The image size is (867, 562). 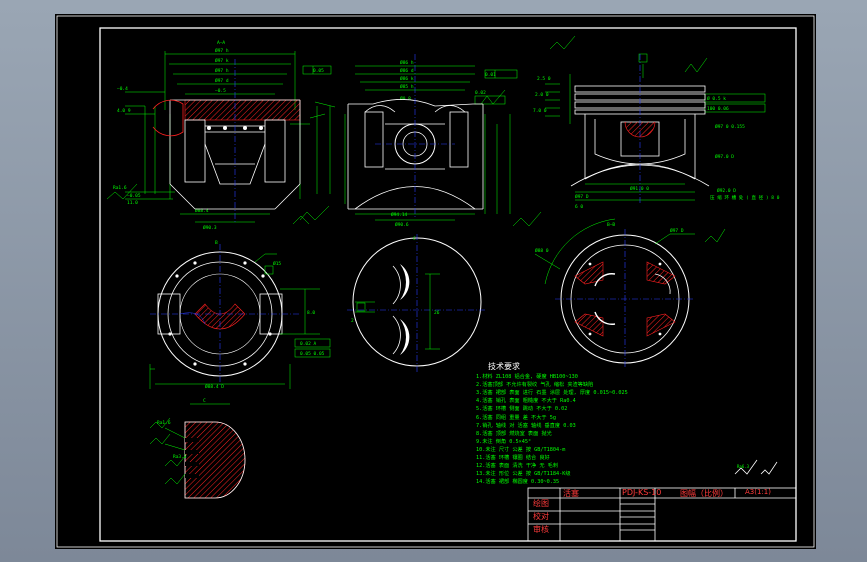 I want to click on svg-text: Ø94.14, so click(x=399, y=214).